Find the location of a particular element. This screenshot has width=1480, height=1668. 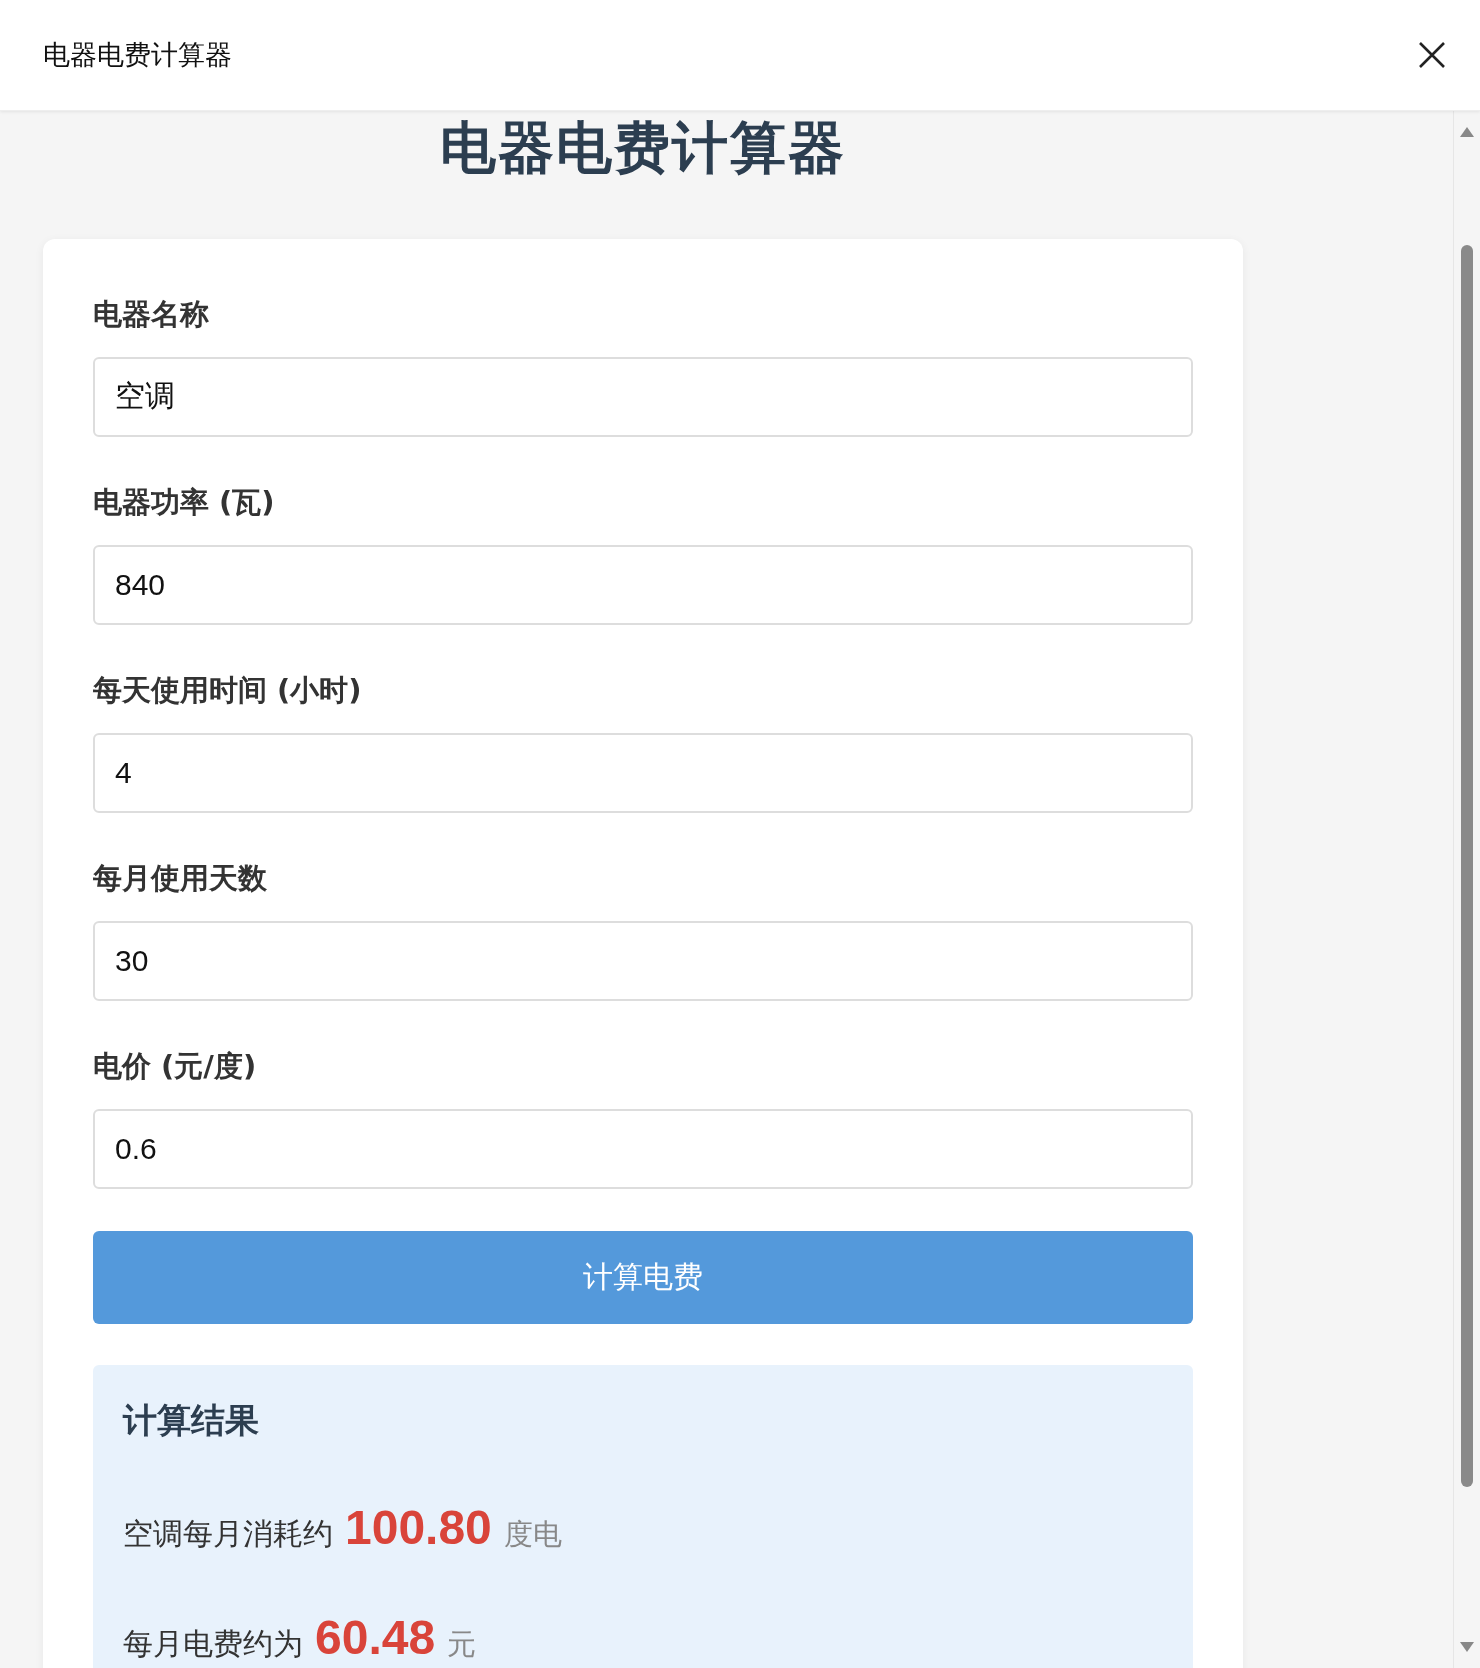

result-unit: 度电 is located at coordinates (532, 1534).